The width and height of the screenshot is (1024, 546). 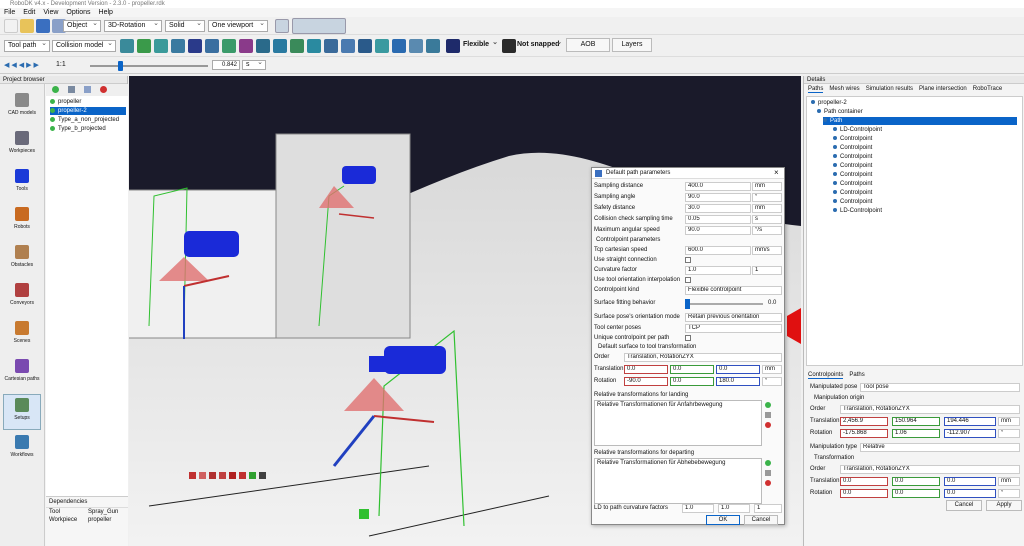 I want to click on manip-origin-title: Manipulation origin, so click(x=839, y=398).